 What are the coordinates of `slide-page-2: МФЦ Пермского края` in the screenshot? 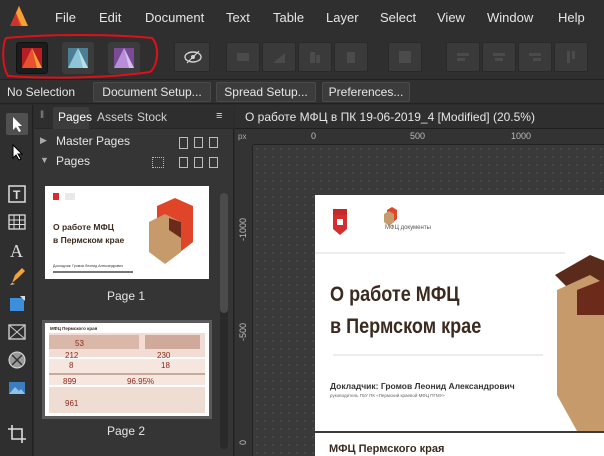 It's located at (459, 444).